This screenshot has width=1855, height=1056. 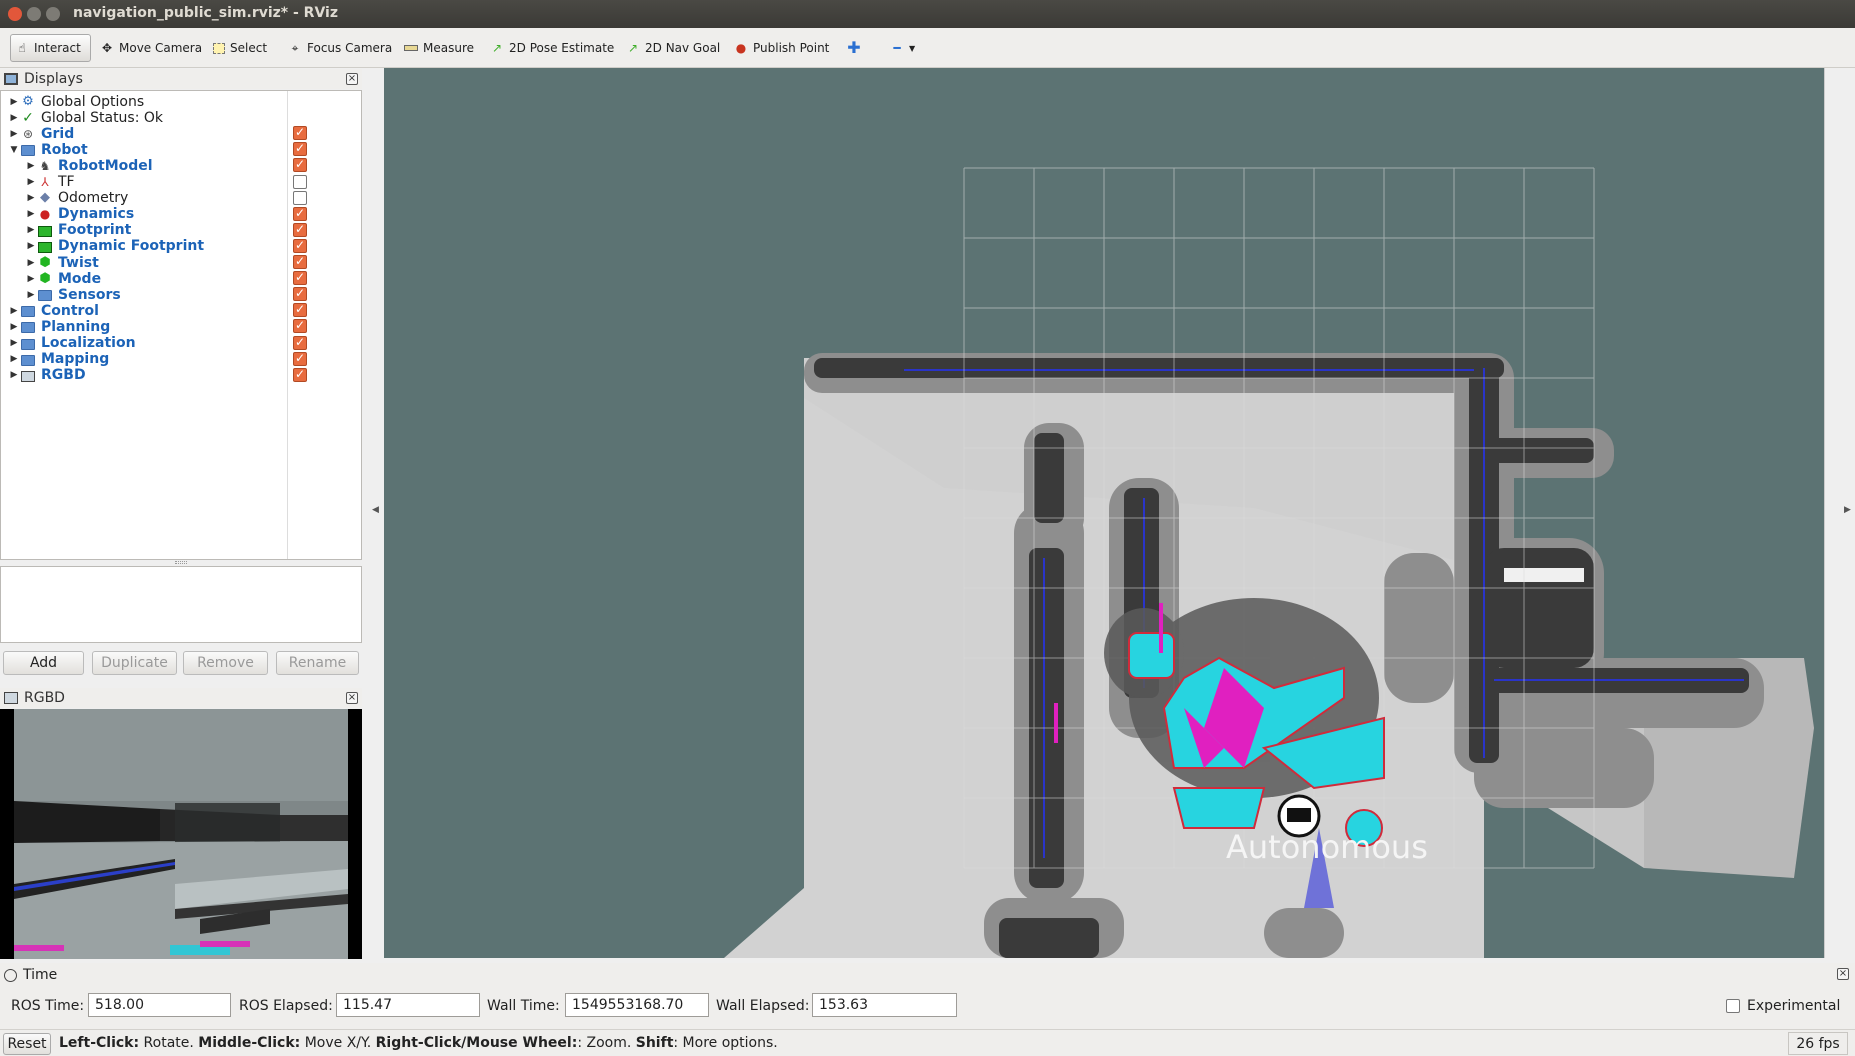 I want to click on time-panel-title: Time, so click(x=40, y=975).